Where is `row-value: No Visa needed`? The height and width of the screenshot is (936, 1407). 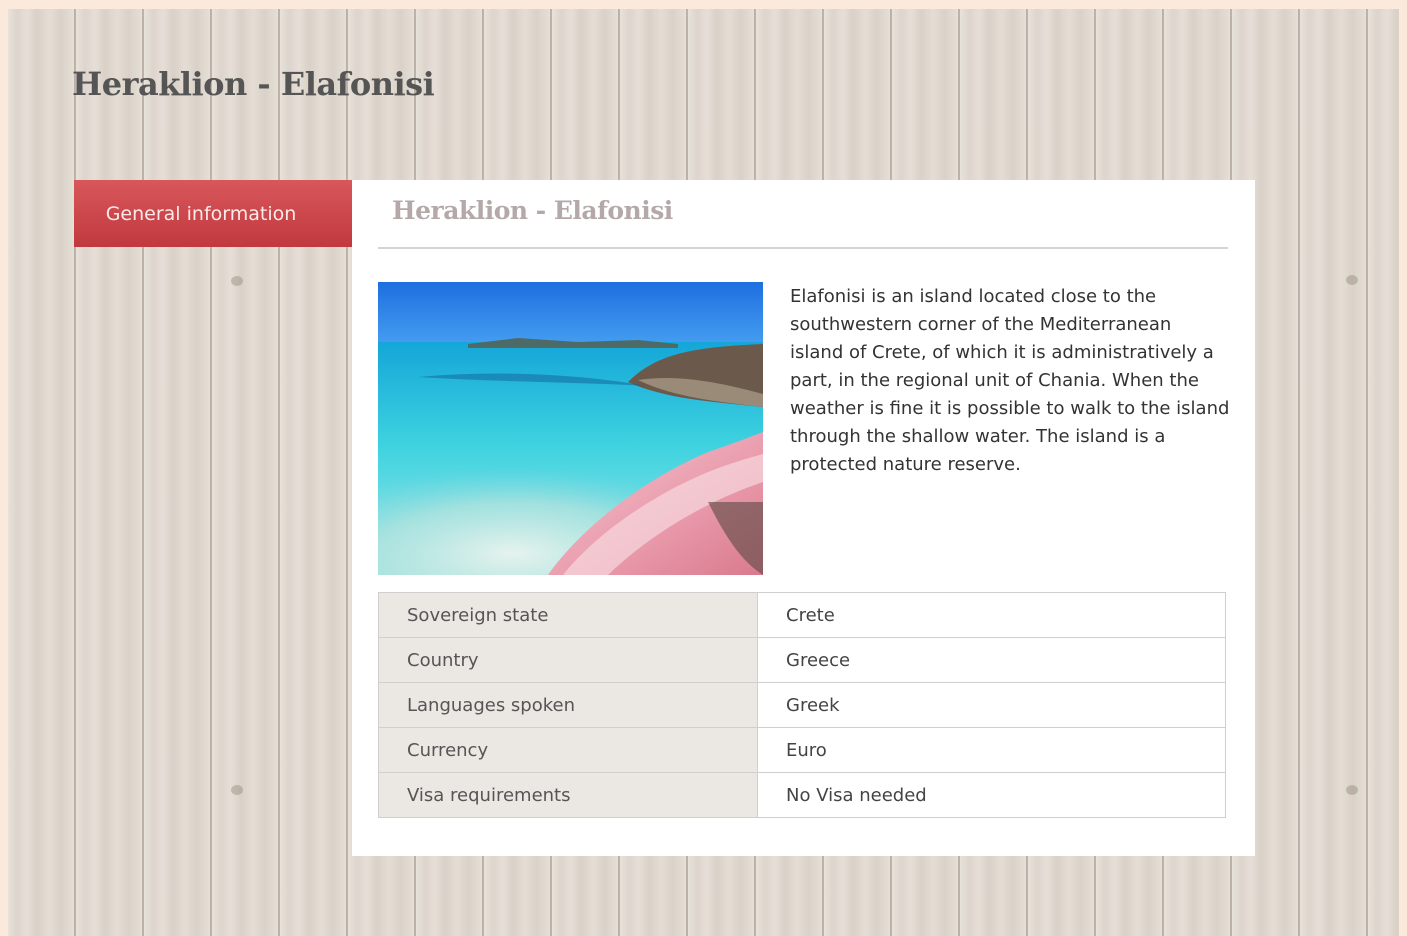 row-value: No Visa needed is located at coordinates (991, 795).